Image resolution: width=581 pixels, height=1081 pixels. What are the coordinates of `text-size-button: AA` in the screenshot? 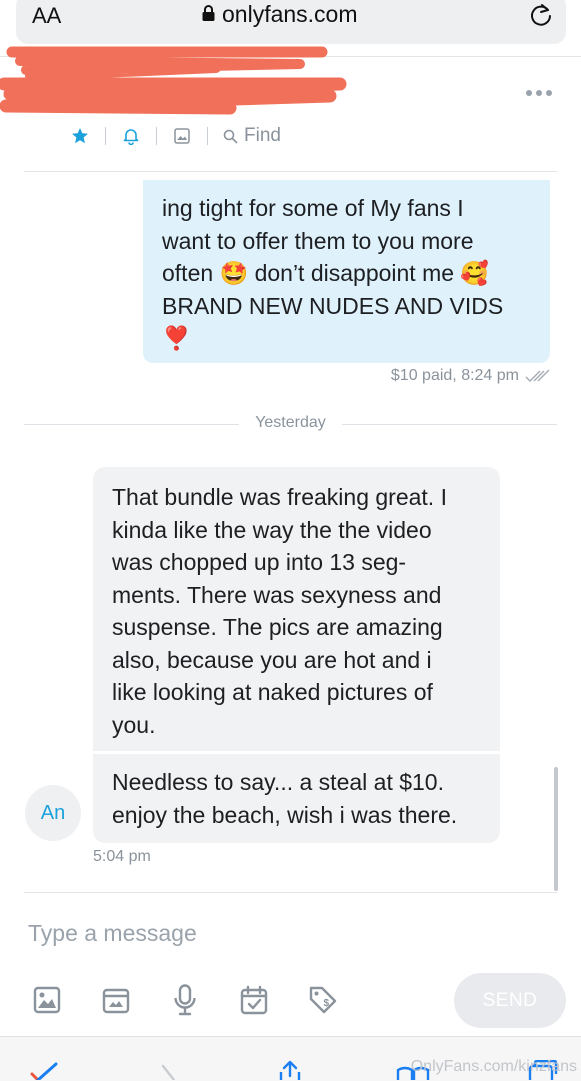 It's located at (46, 16).